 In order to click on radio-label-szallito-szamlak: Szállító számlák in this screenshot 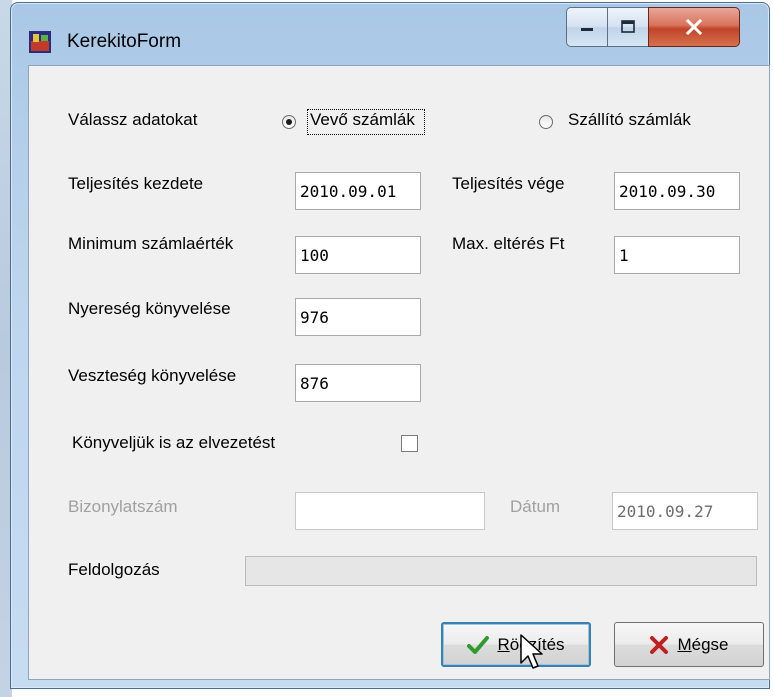, I will do `click(629, 120)`.